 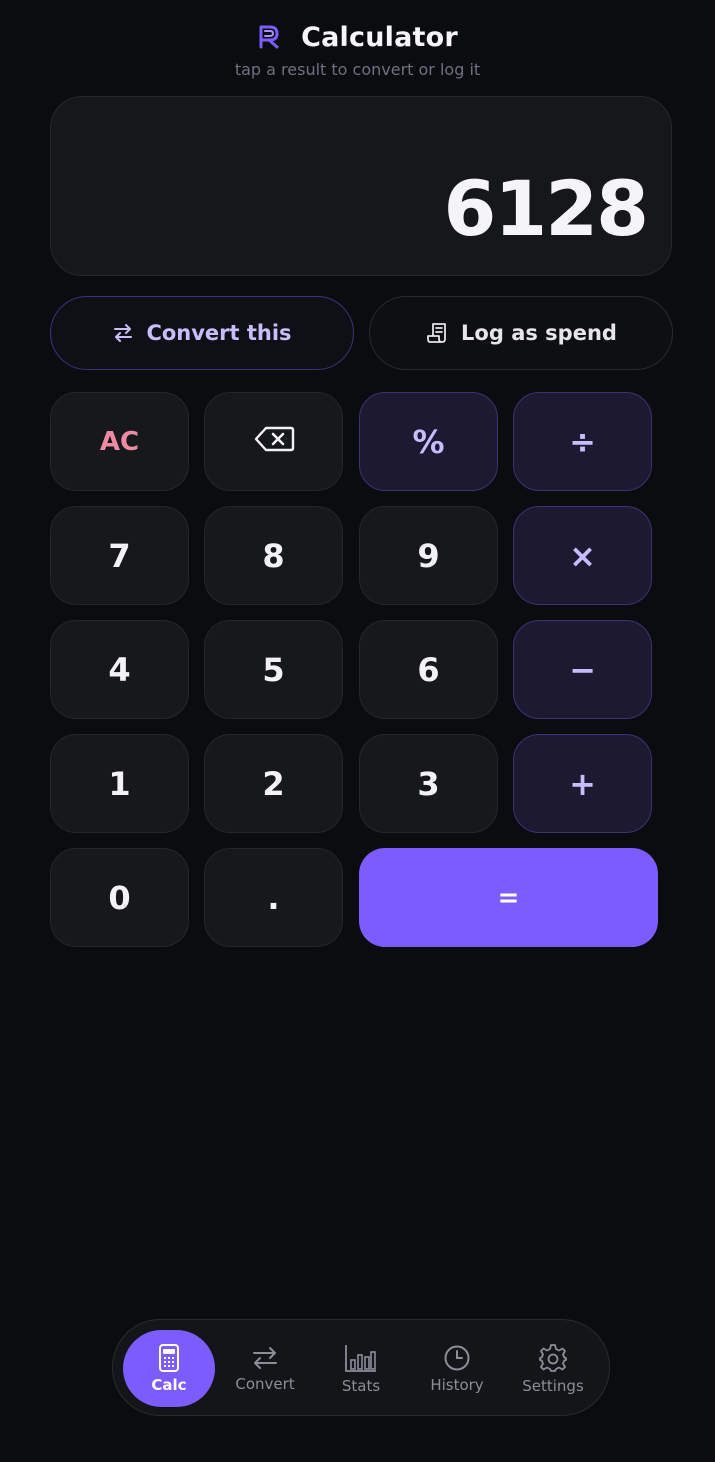 I want to click on tab-stats: Stats, so click(x=361, y=1368).